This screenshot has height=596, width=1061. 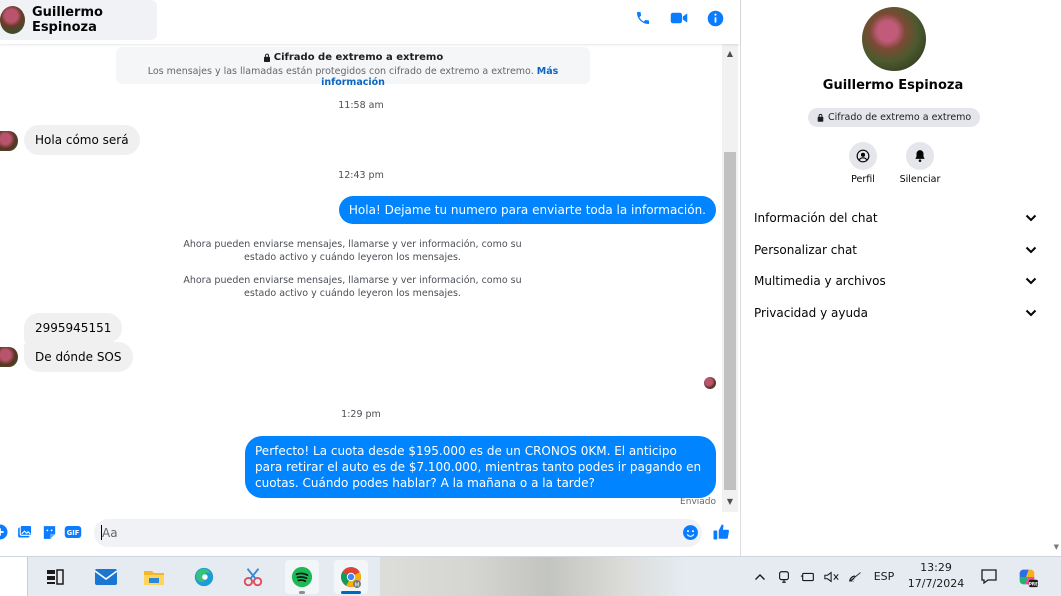 I want to click on more-actions-icon, so click(x=4, y=532).